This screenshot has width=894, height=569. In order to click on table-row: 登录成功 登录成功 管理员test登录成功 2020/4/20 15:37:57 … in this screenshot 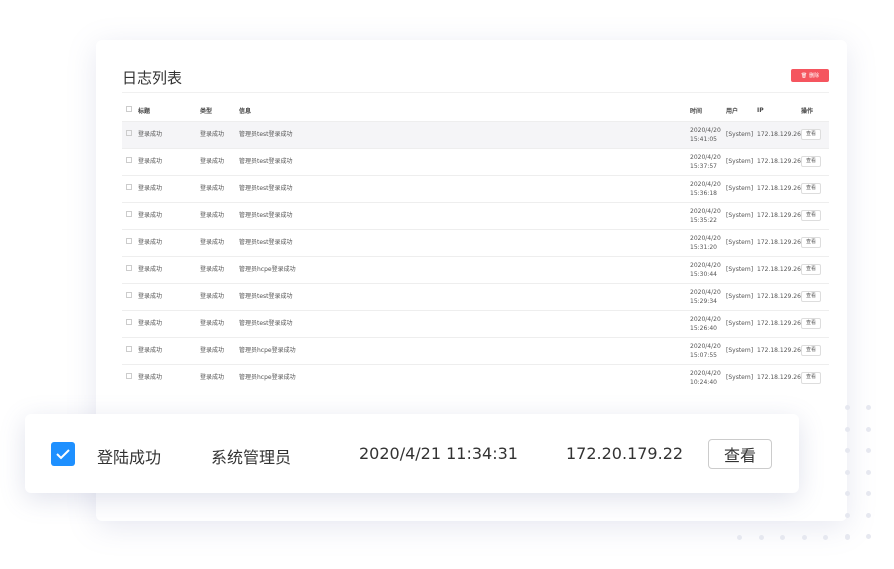, I will do `click(475, 161)`.